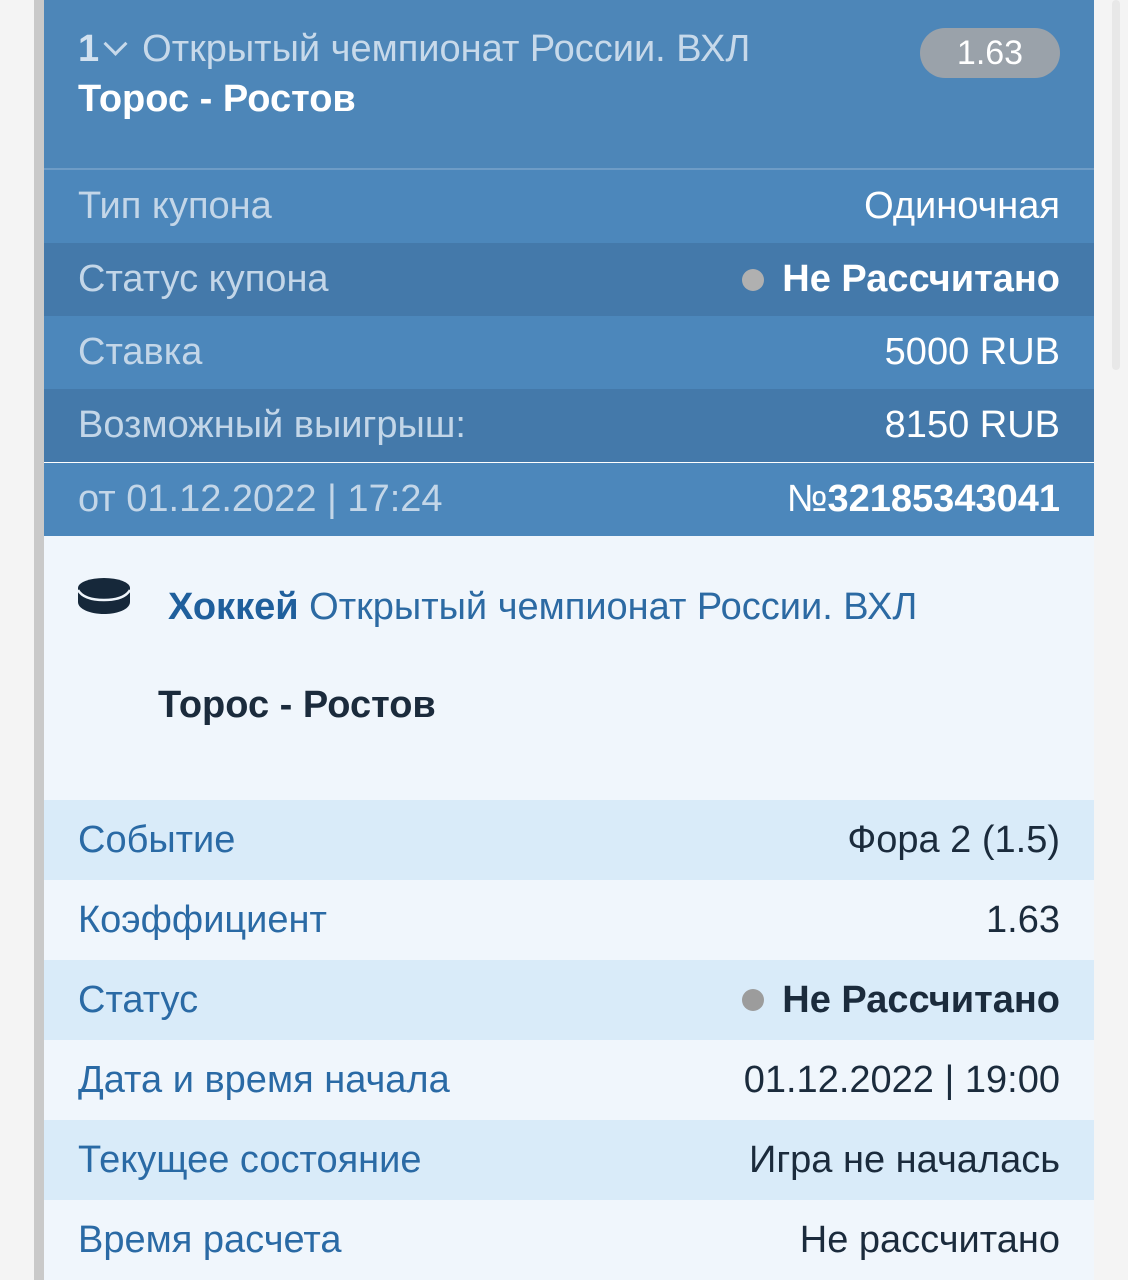 Image resolution: width=1128 pixels, height=1280 pixels. Describe the element at coordinates (569, 1080) in the screenshot. I see `event-start-row: Дата и время начала 01.12.2022 | 19:00` at that location.